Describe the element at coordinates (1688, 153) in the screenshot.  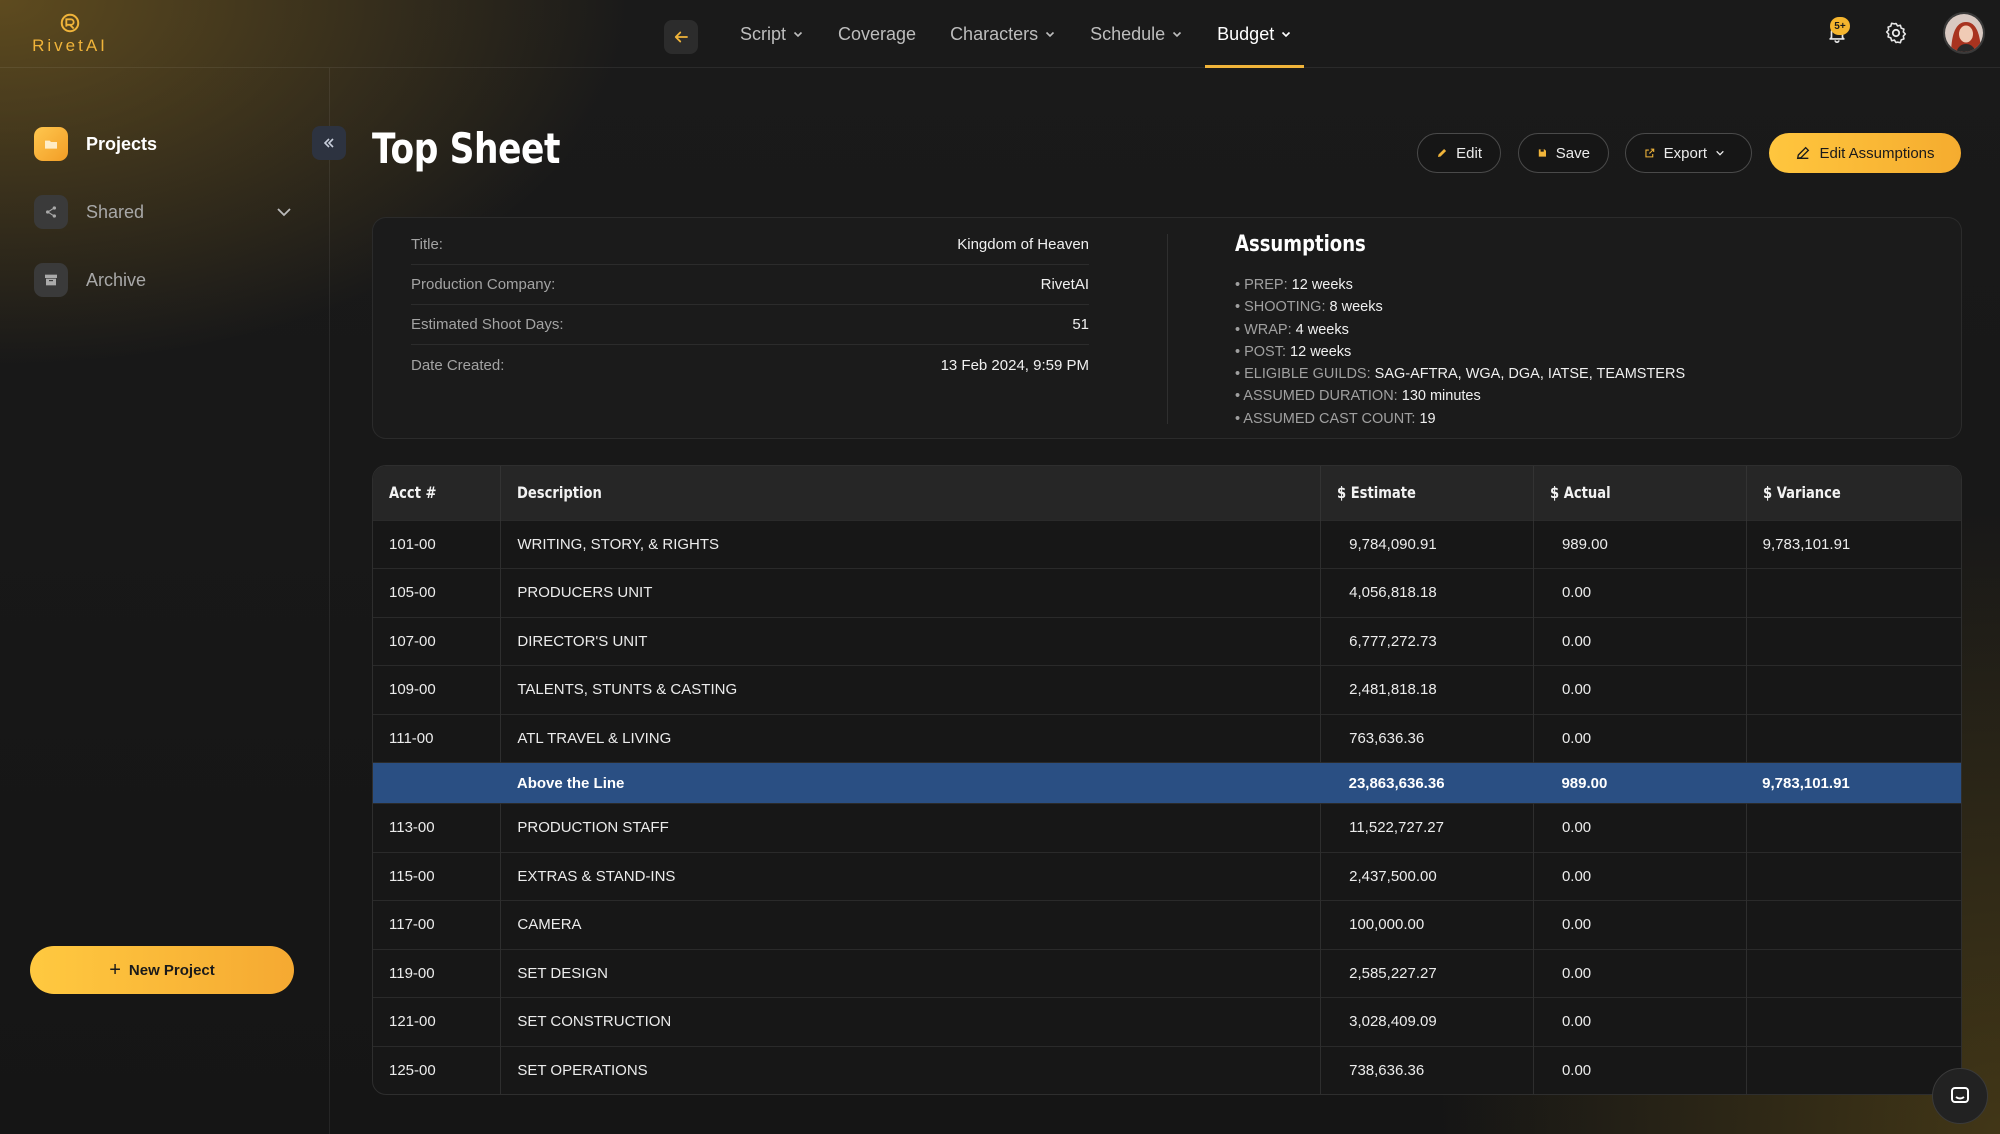
I see `export-dropdown: Export` at that location.